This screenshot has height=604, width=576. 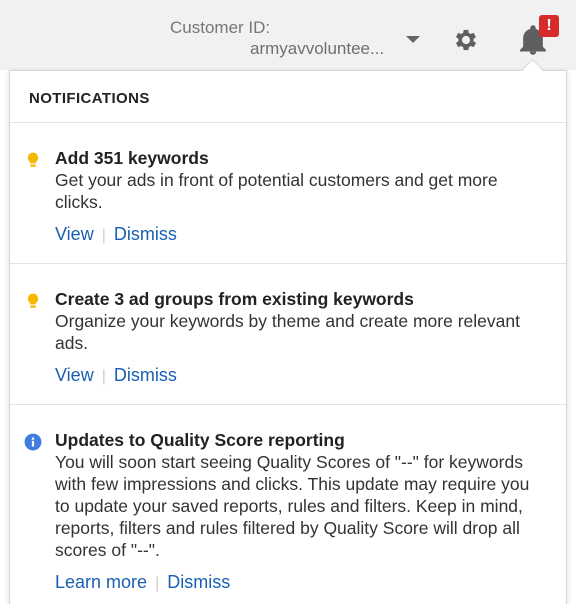 I want to click on customer-id-label: Customer ID:, so click(x=220, y=27).